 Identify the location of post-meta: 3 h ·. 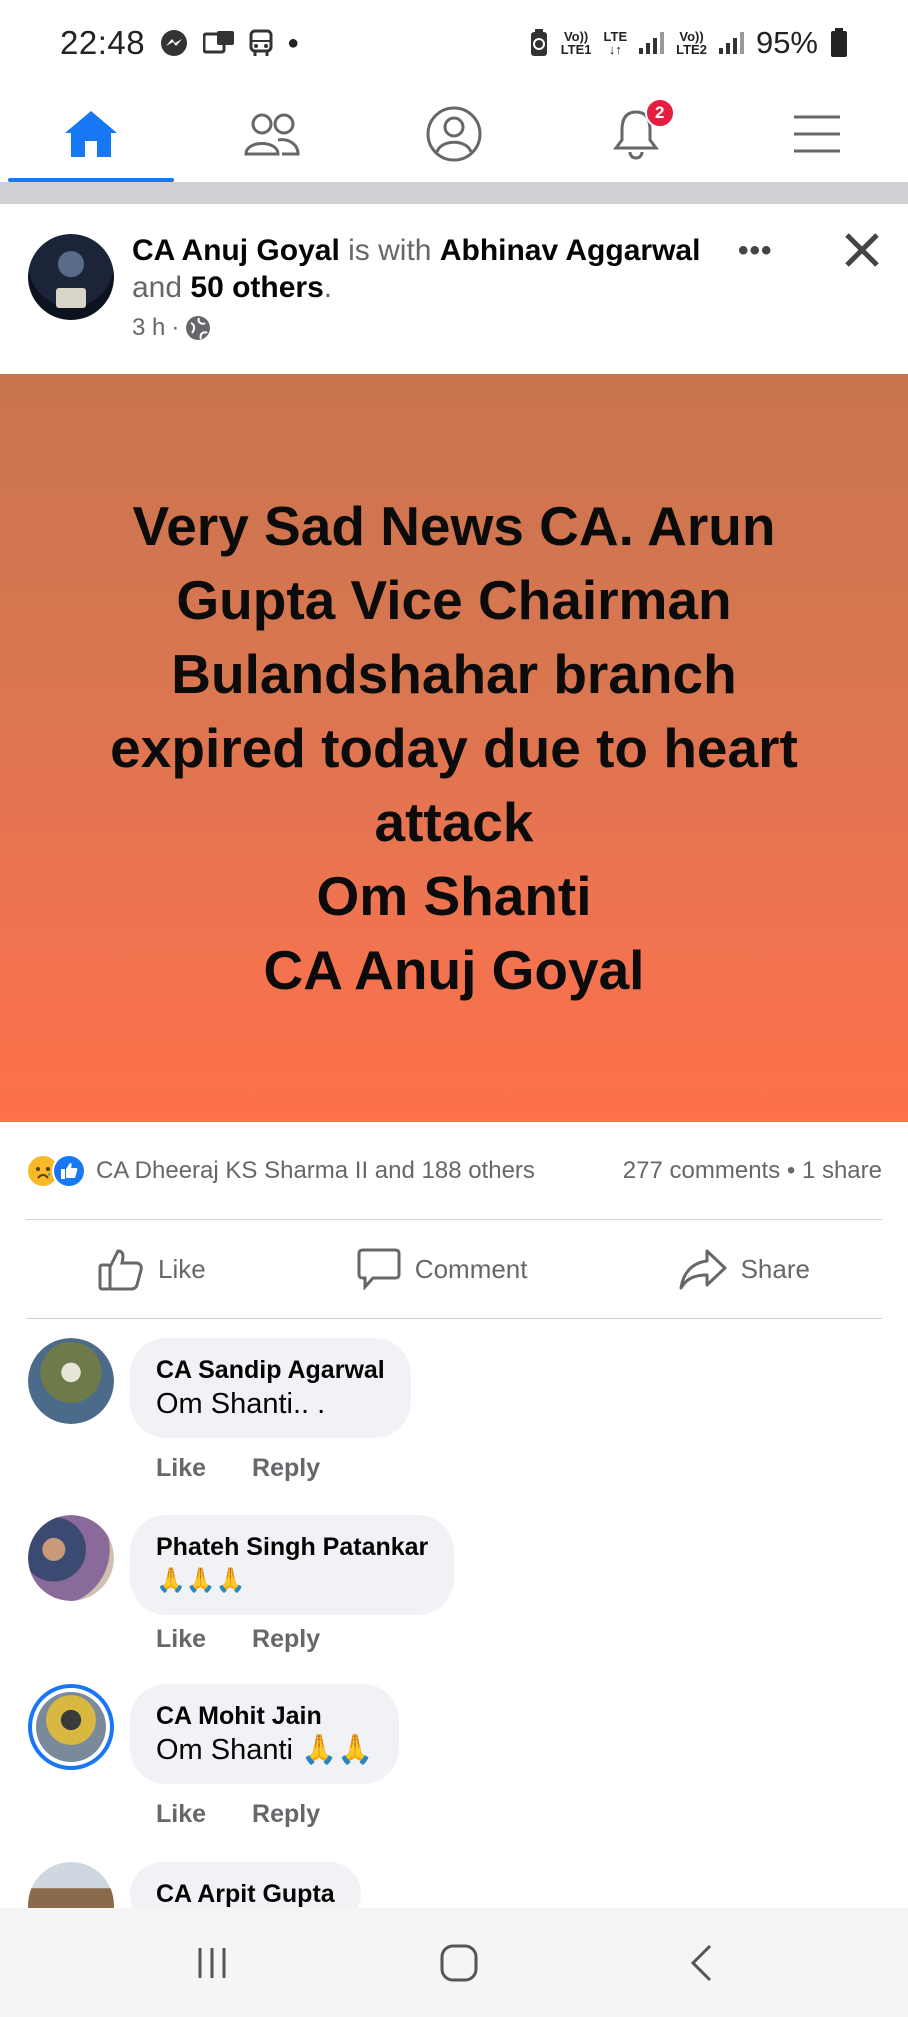
(171, 328).